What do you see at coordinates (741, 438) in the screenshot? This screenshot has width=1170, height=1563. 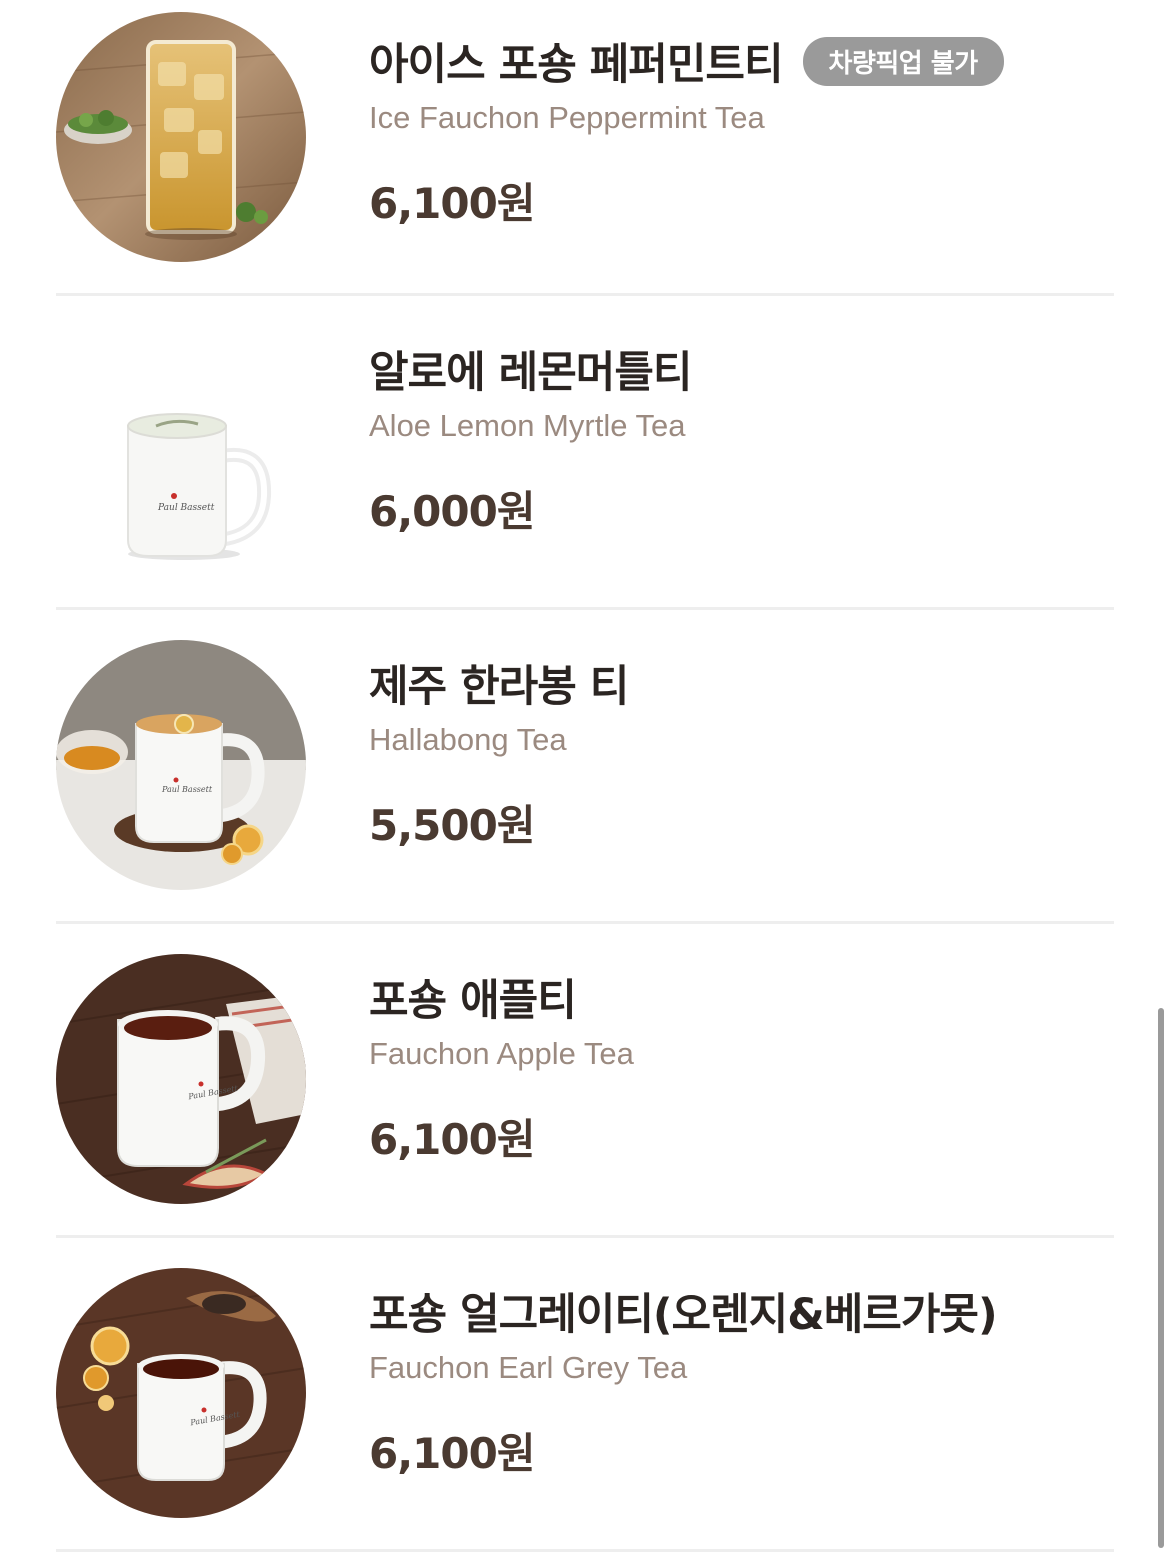 I see `menu-item-info: 알로에 레몬머틀티 Aloe Lemon Myrtle Tea 6,000원` at bounding box center [741, 438].